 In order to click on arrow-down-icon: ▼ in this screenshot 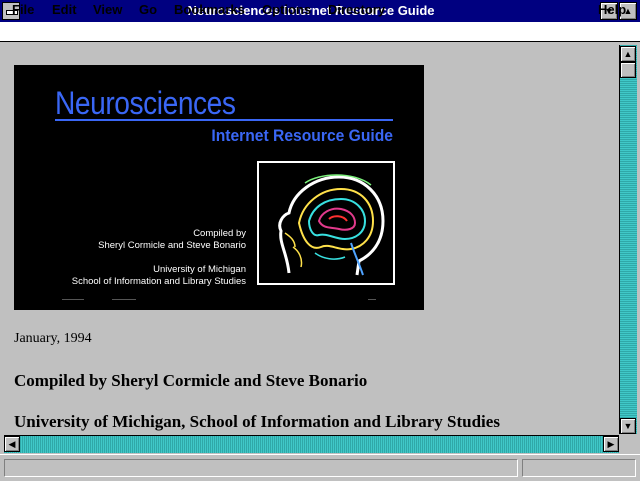, I will do `click(628, 426)`.